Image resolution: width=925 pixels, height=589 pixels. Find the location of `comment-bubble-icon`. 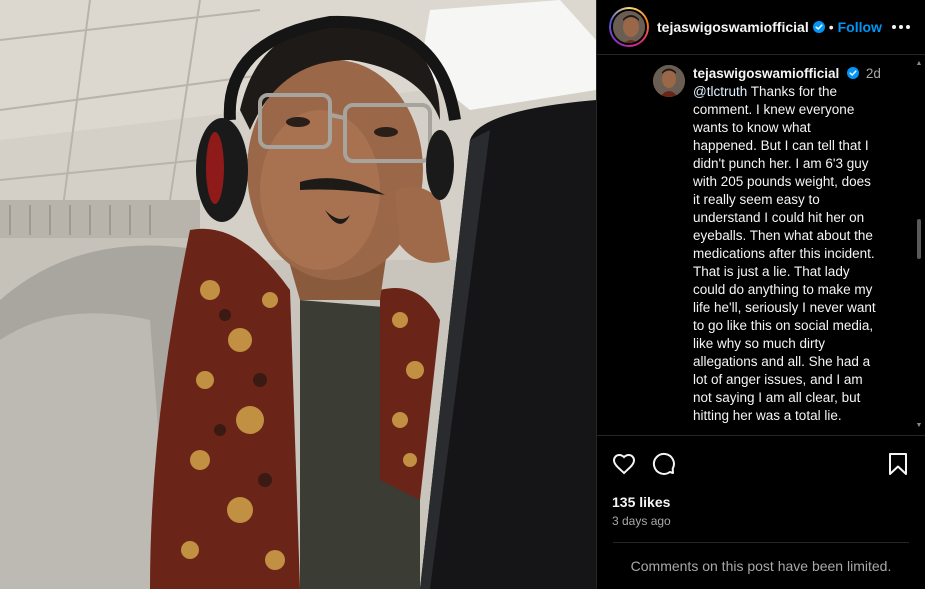

comment-bubble-icon is located at coordinates (664, 464).